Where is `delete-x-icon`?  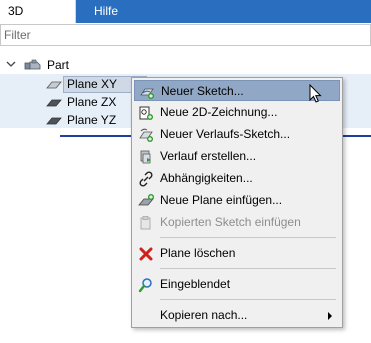
delete-x-icon is located at coordinates (146, 254).